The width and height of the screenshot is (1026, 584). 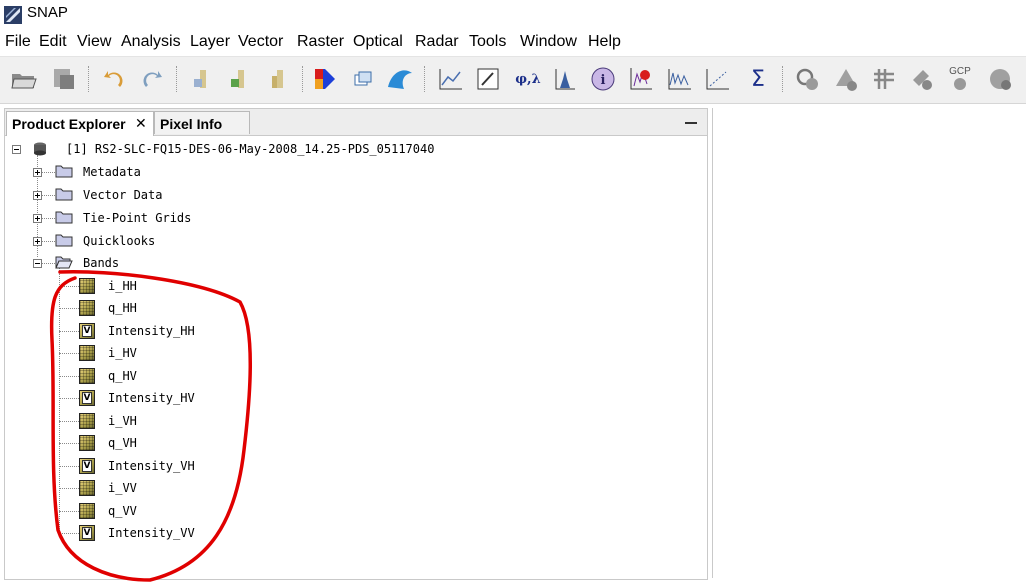 What do you see at coordinates (152, 79) in the screenshot?
I see `redo-icon` at bounding box center [152, 79].